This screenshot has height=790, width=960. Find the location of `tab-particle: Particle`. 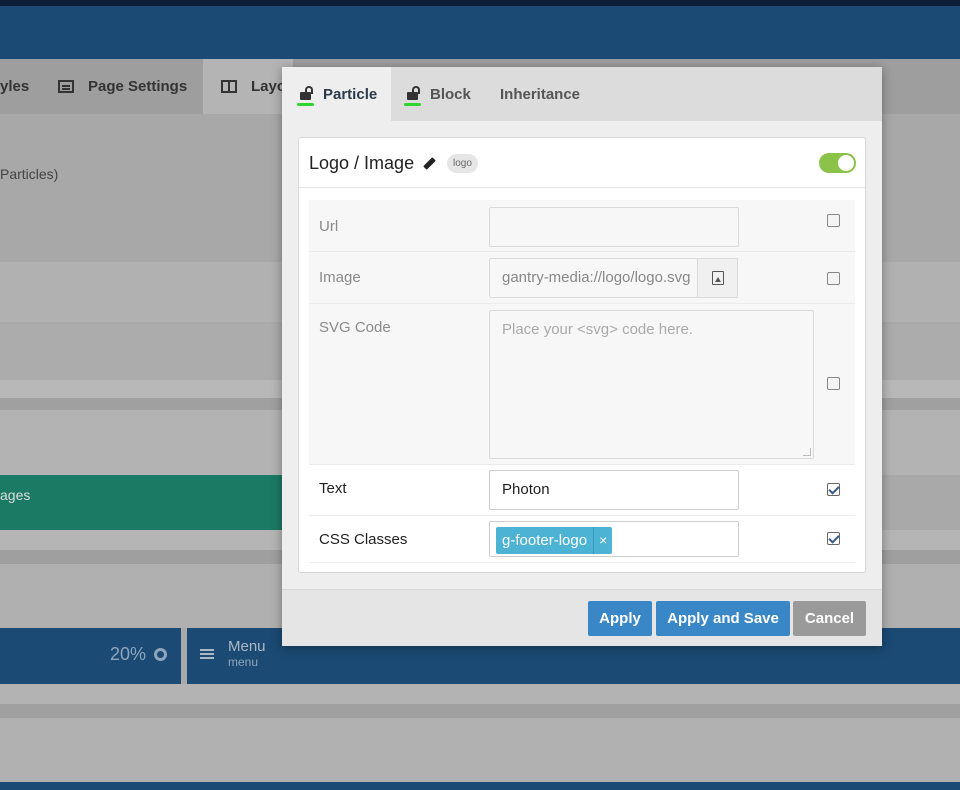

tab-particle: Particle is located at coordinates (336, 94).